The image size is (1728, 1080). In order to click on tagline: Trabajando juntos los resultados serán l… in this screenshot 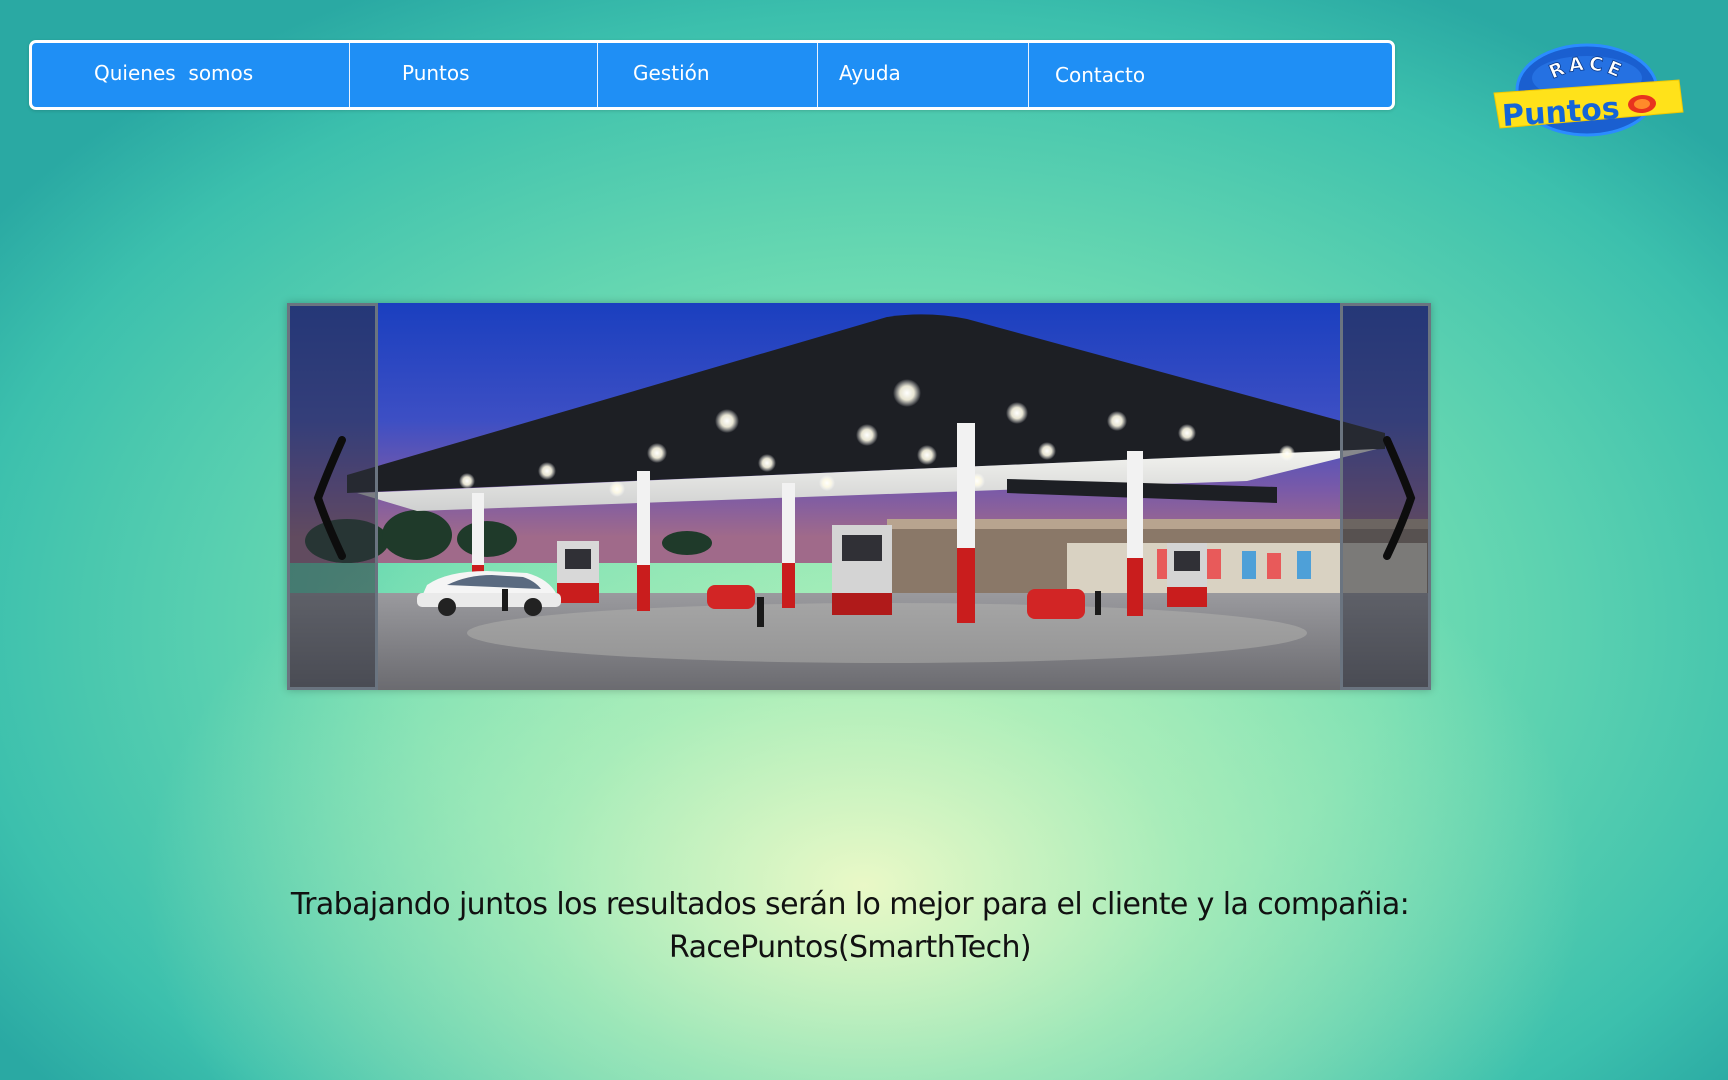, I will do `click(850, 926)`.